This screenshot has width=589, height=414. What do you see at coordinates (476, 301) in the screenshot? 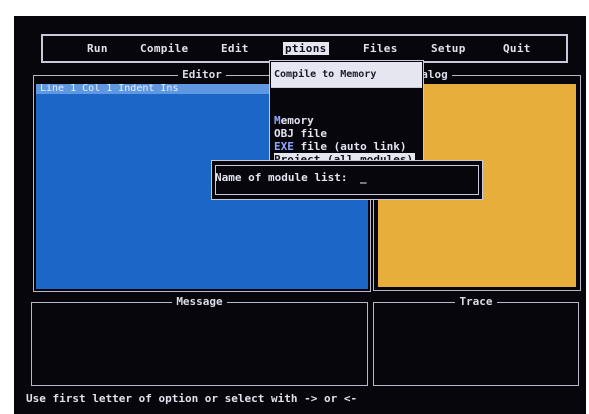
I see `trace-title: Trace` at bounding box center [476, 301].